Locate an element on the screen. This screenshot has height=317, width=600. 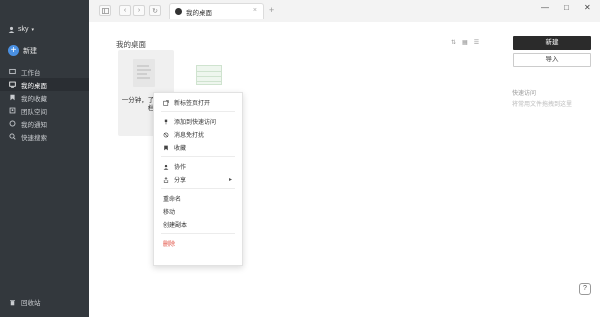
sidebar-item-trash: 回收站 is located at coordinates (25, 302).